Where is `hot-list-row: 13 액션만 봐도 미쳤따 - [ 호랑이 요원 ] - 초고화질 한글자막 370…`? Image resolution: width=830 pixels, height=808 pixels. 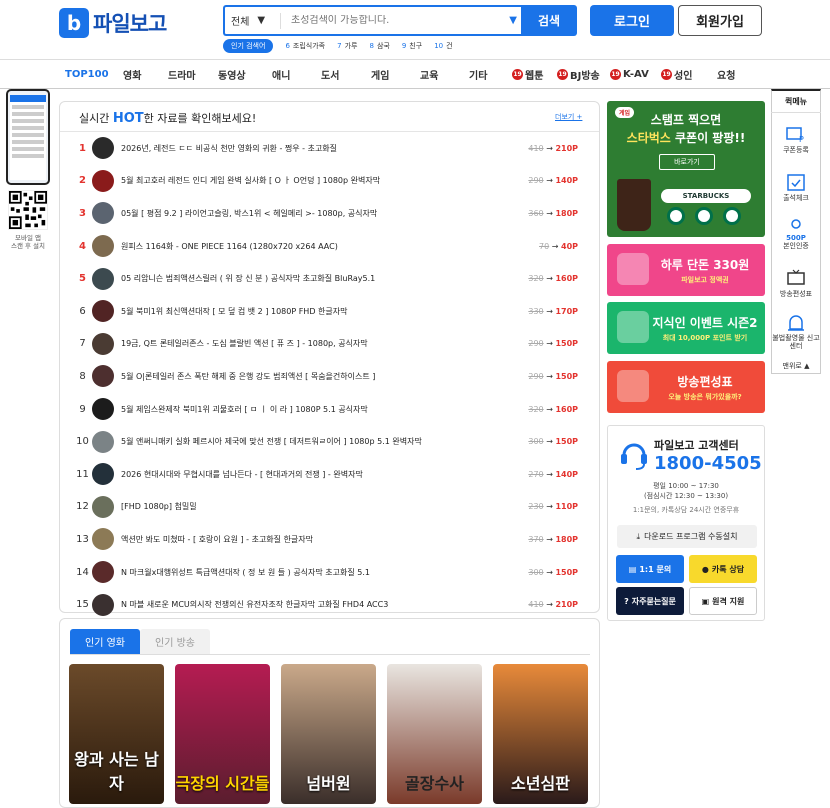 hot-list-row: 13 액션만 봐도 미쳤따 - [ 호랑이 요원 ] - 초고화질 한글자막 370… is located at coordinates (329, 539).